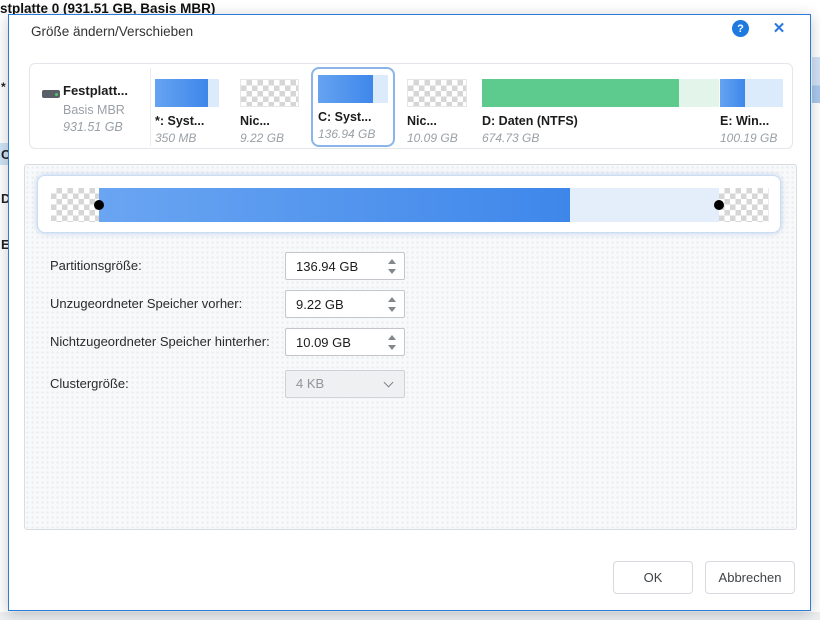  Describe the element at coordinates (310, 383) in the screenshot. I see `cluster-size-value: 4 KB` at that location.